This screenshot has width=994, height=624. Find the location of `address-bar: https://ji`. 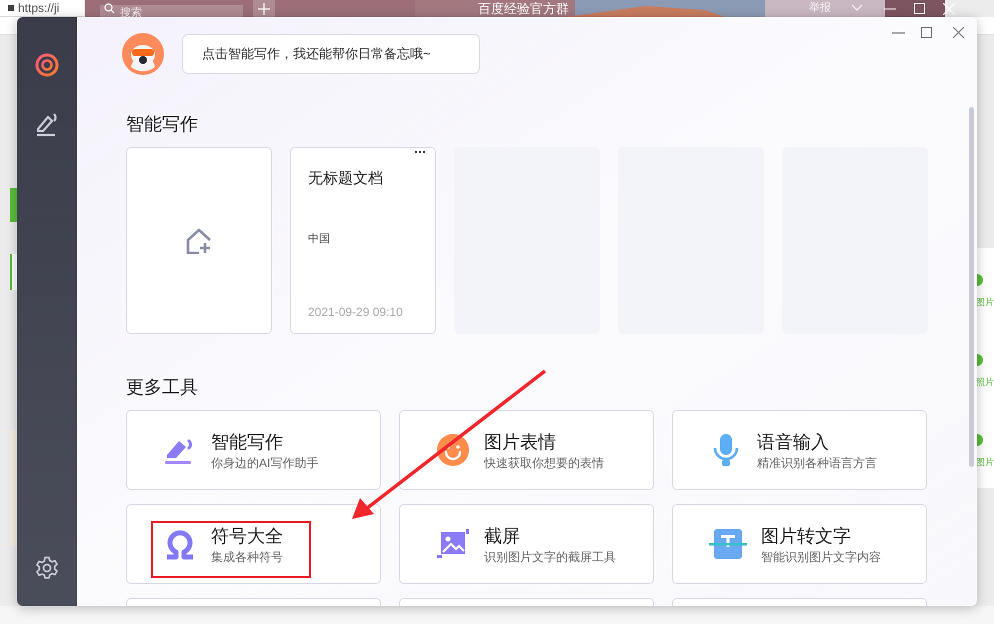

address-bar: https://ji is located at coordinates (42, 8).